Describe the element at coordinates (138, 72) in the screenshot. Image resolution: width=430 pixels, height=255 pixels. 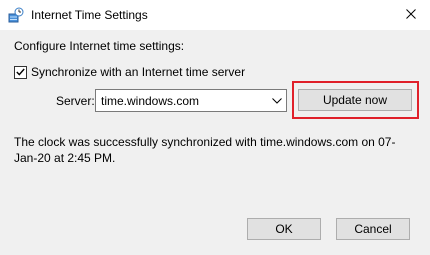
I see `sync-label: Synchronize with an Internet time server` at that location.